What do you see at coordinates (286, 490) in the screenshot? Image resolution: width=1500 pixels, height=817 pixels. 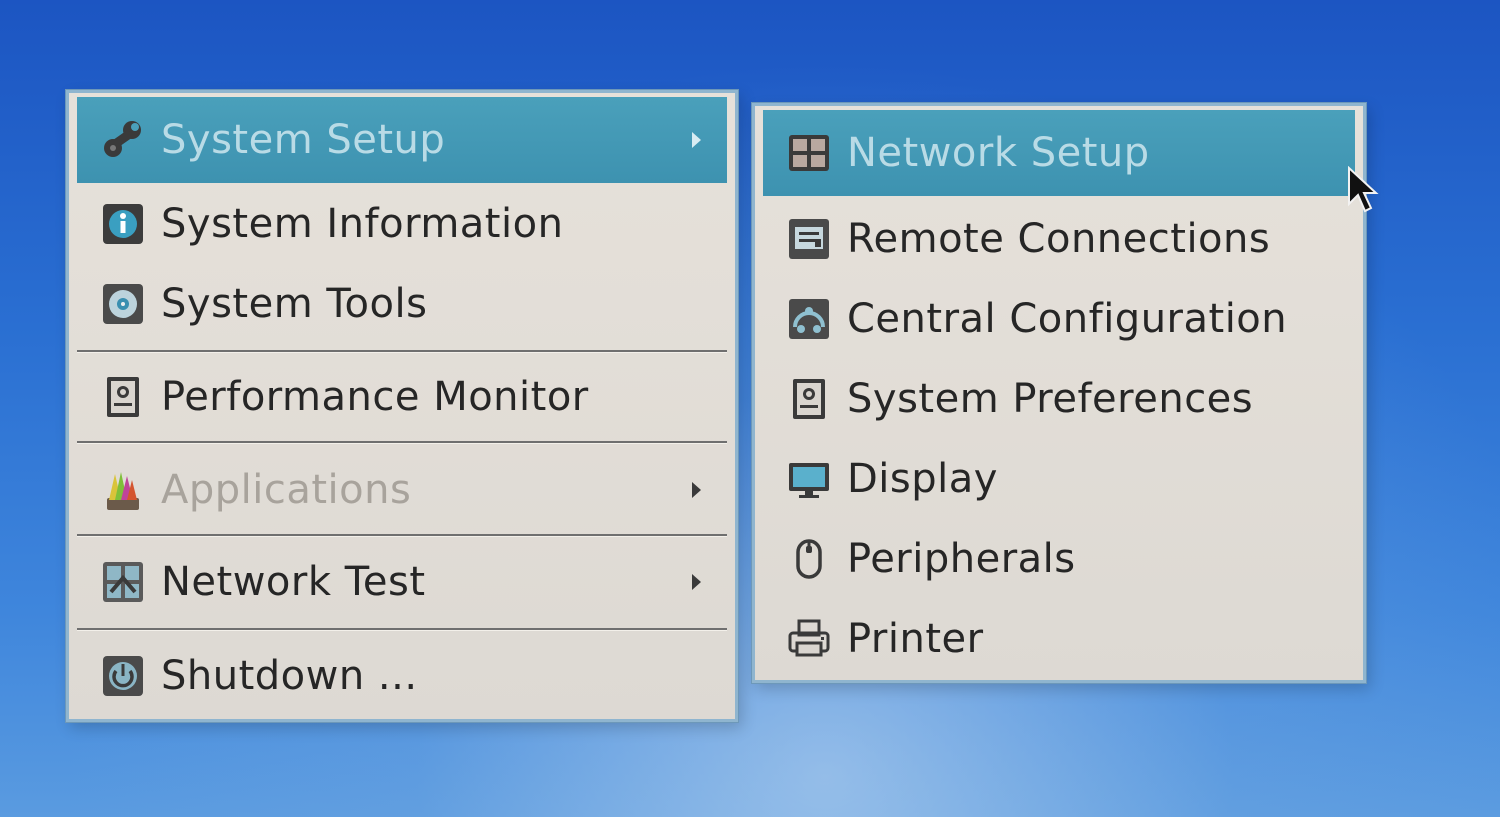 I see `menu-item-label: Applications` at bounding box center [286, 490].